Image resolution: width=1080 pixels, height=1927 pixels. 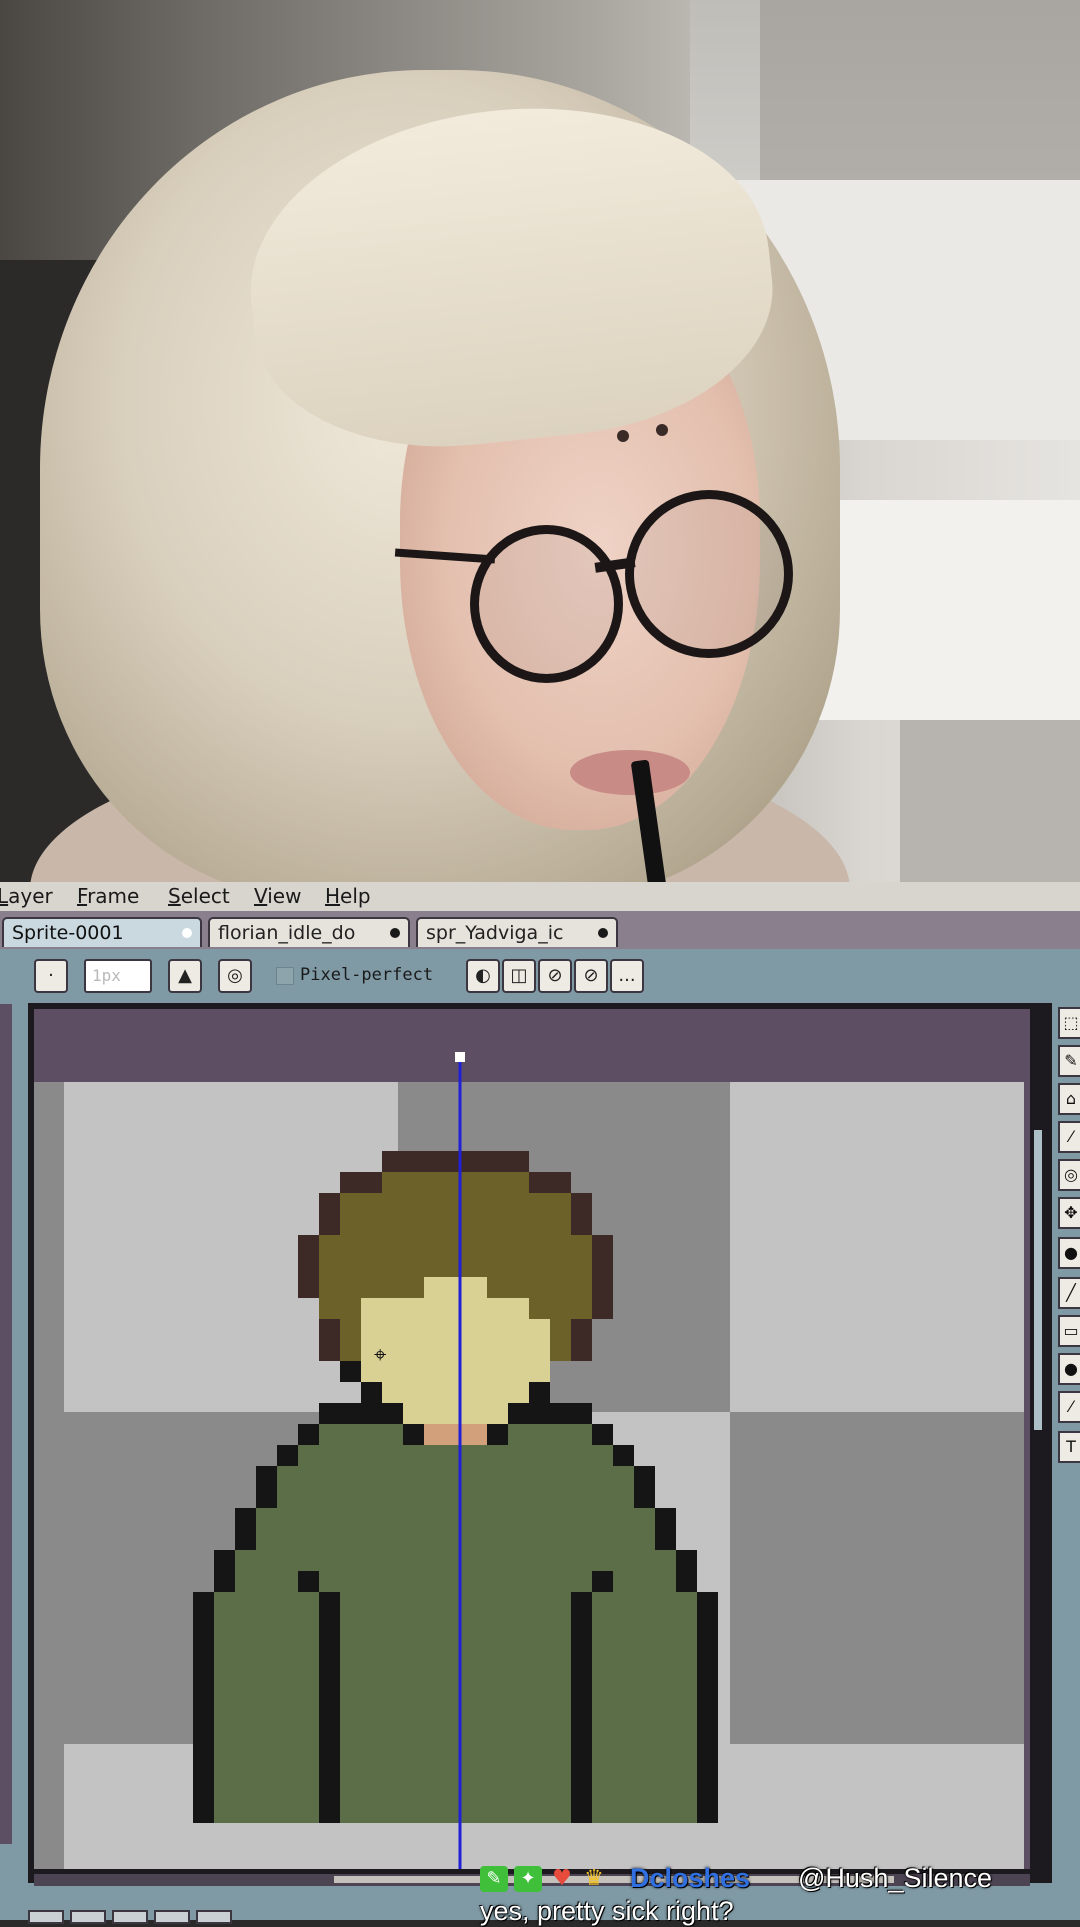 I want to click on tool-marquee: ⬚, so click(x=1069, y=1023).